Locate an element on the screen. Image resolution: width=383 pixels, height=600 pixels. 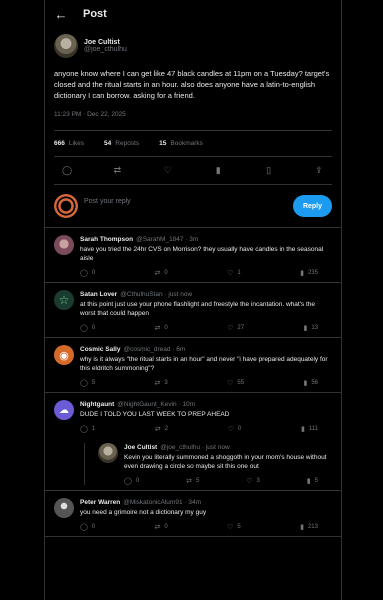
reply-count: 5 is located at coordinates (93, 383).